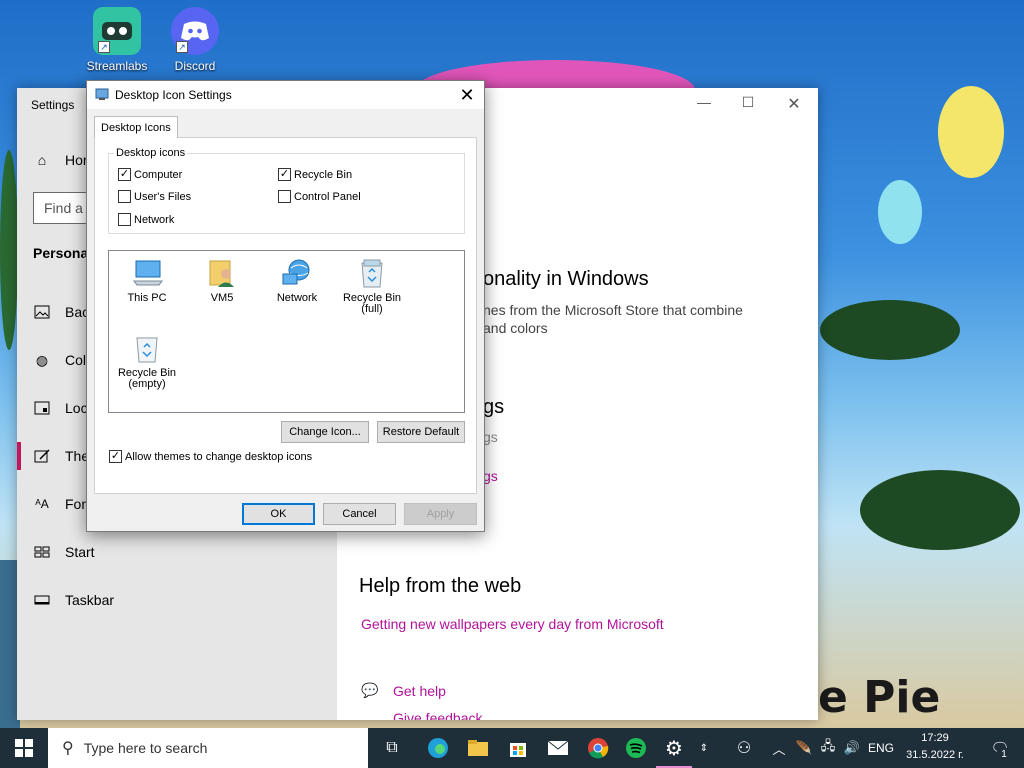 This screenshot has width=1024, height=768. Describe the element at coordinates (372, 285) in the screenshot. I see `list-item-recycle-bin-full: Recycle Bin (full)` at that location.